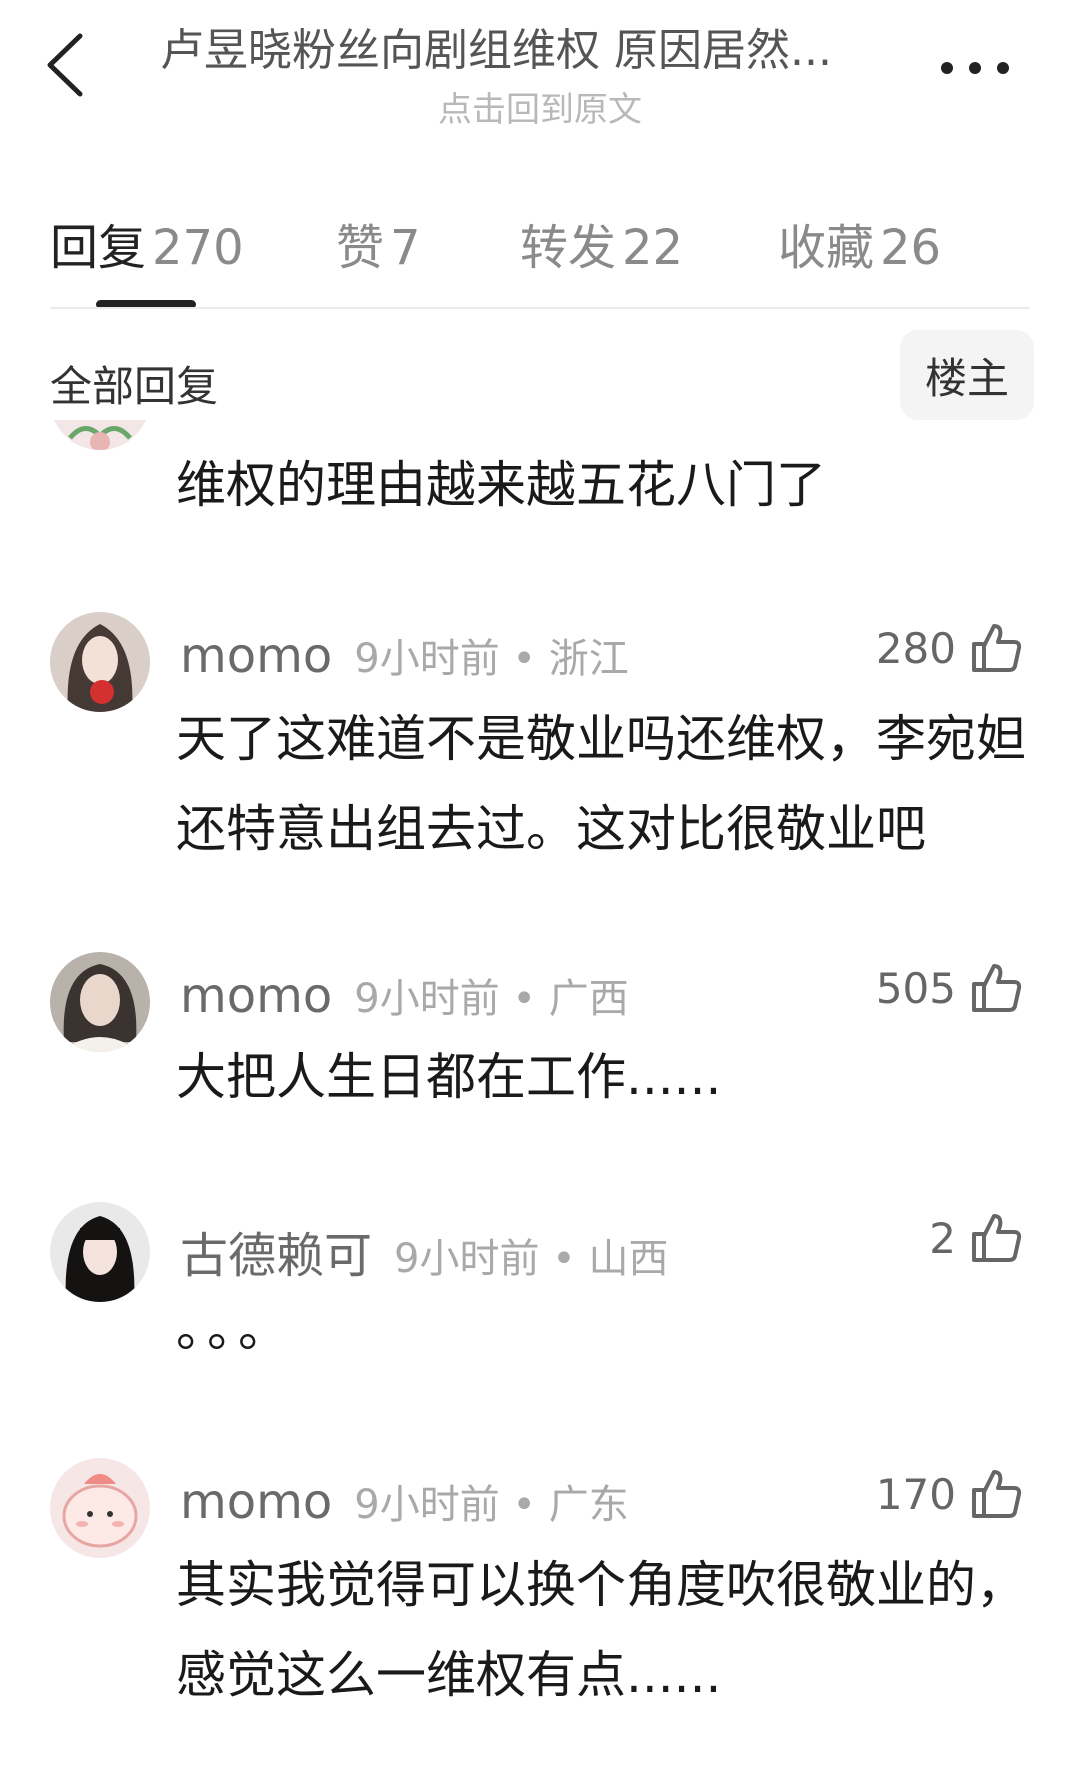  Describe the element at coordinates (915, 988) in the screenshot. I see `like-count: 505` at that location.